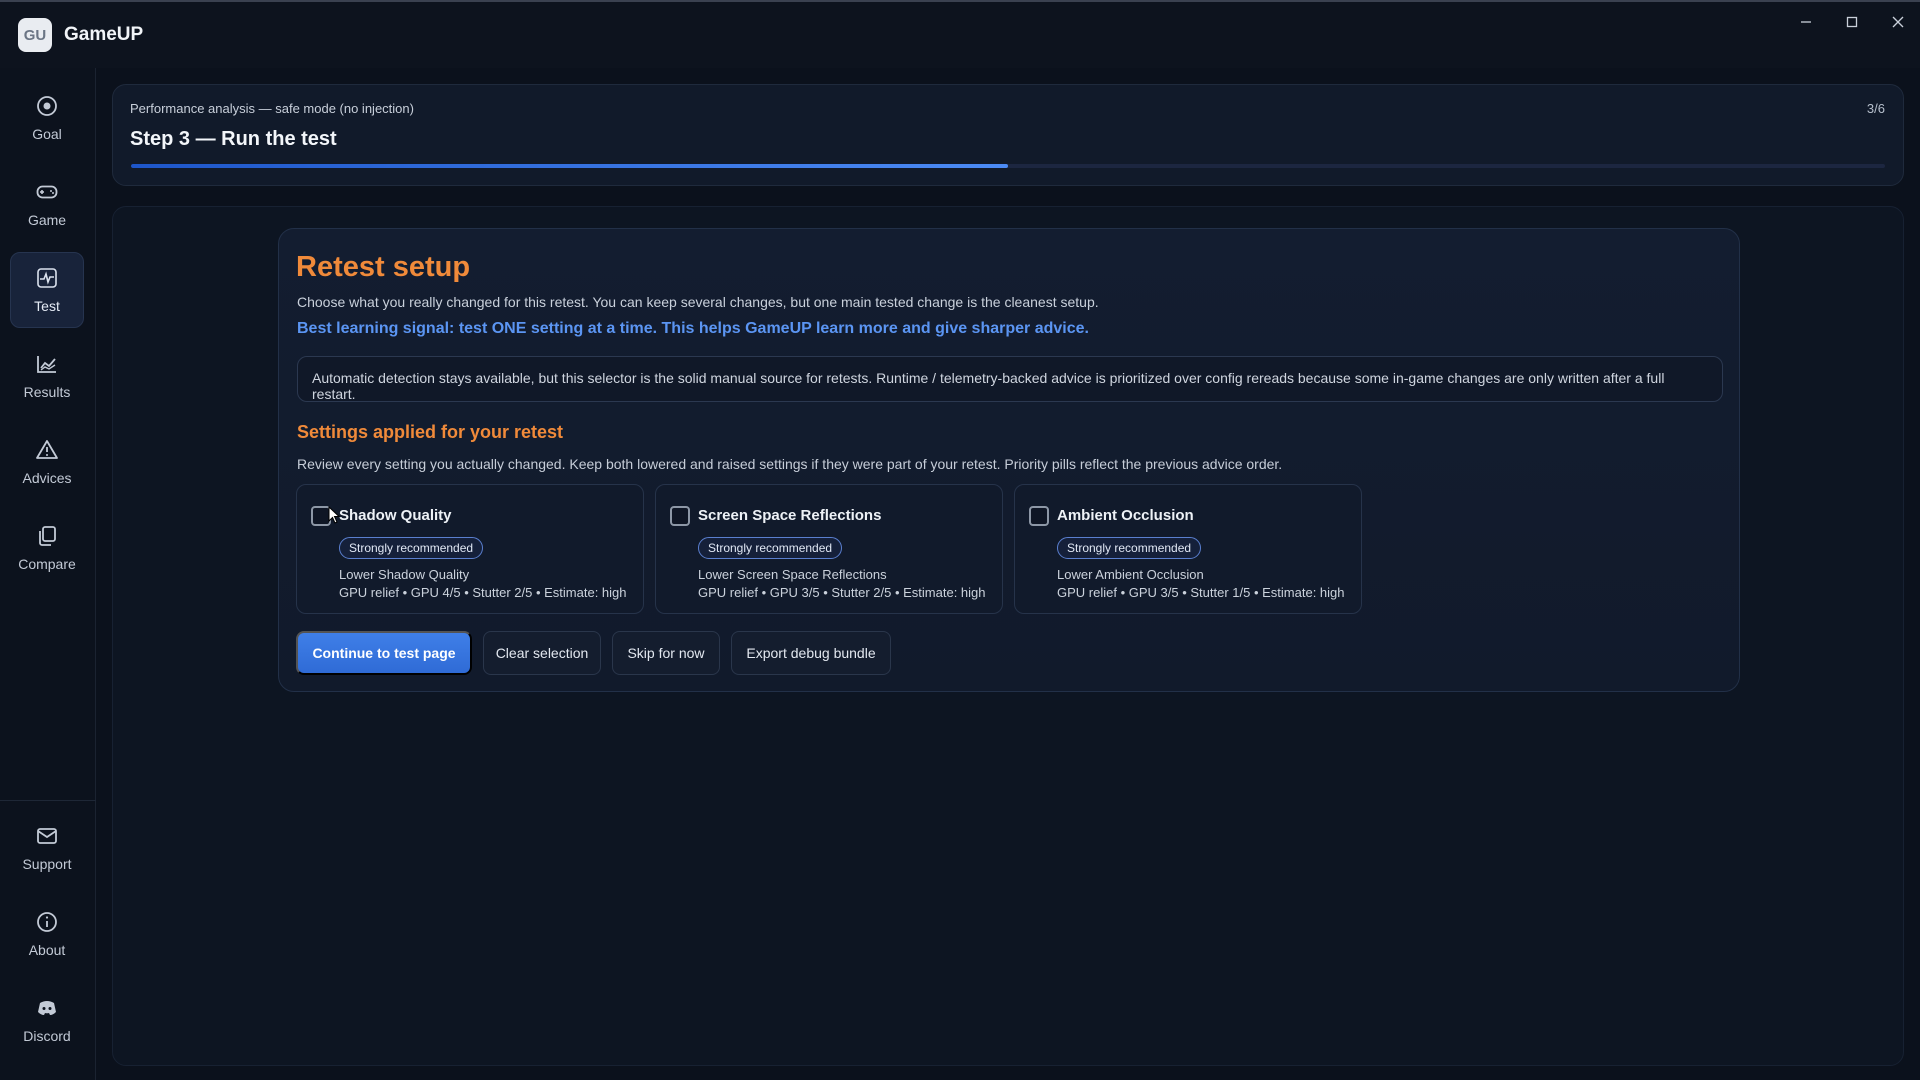 This screenshot has height=1080, width=1920. Describe the element at coordinates (430, 432) in the screenshot. I see `settings-section-title: Settings applied for your retest` at that location.